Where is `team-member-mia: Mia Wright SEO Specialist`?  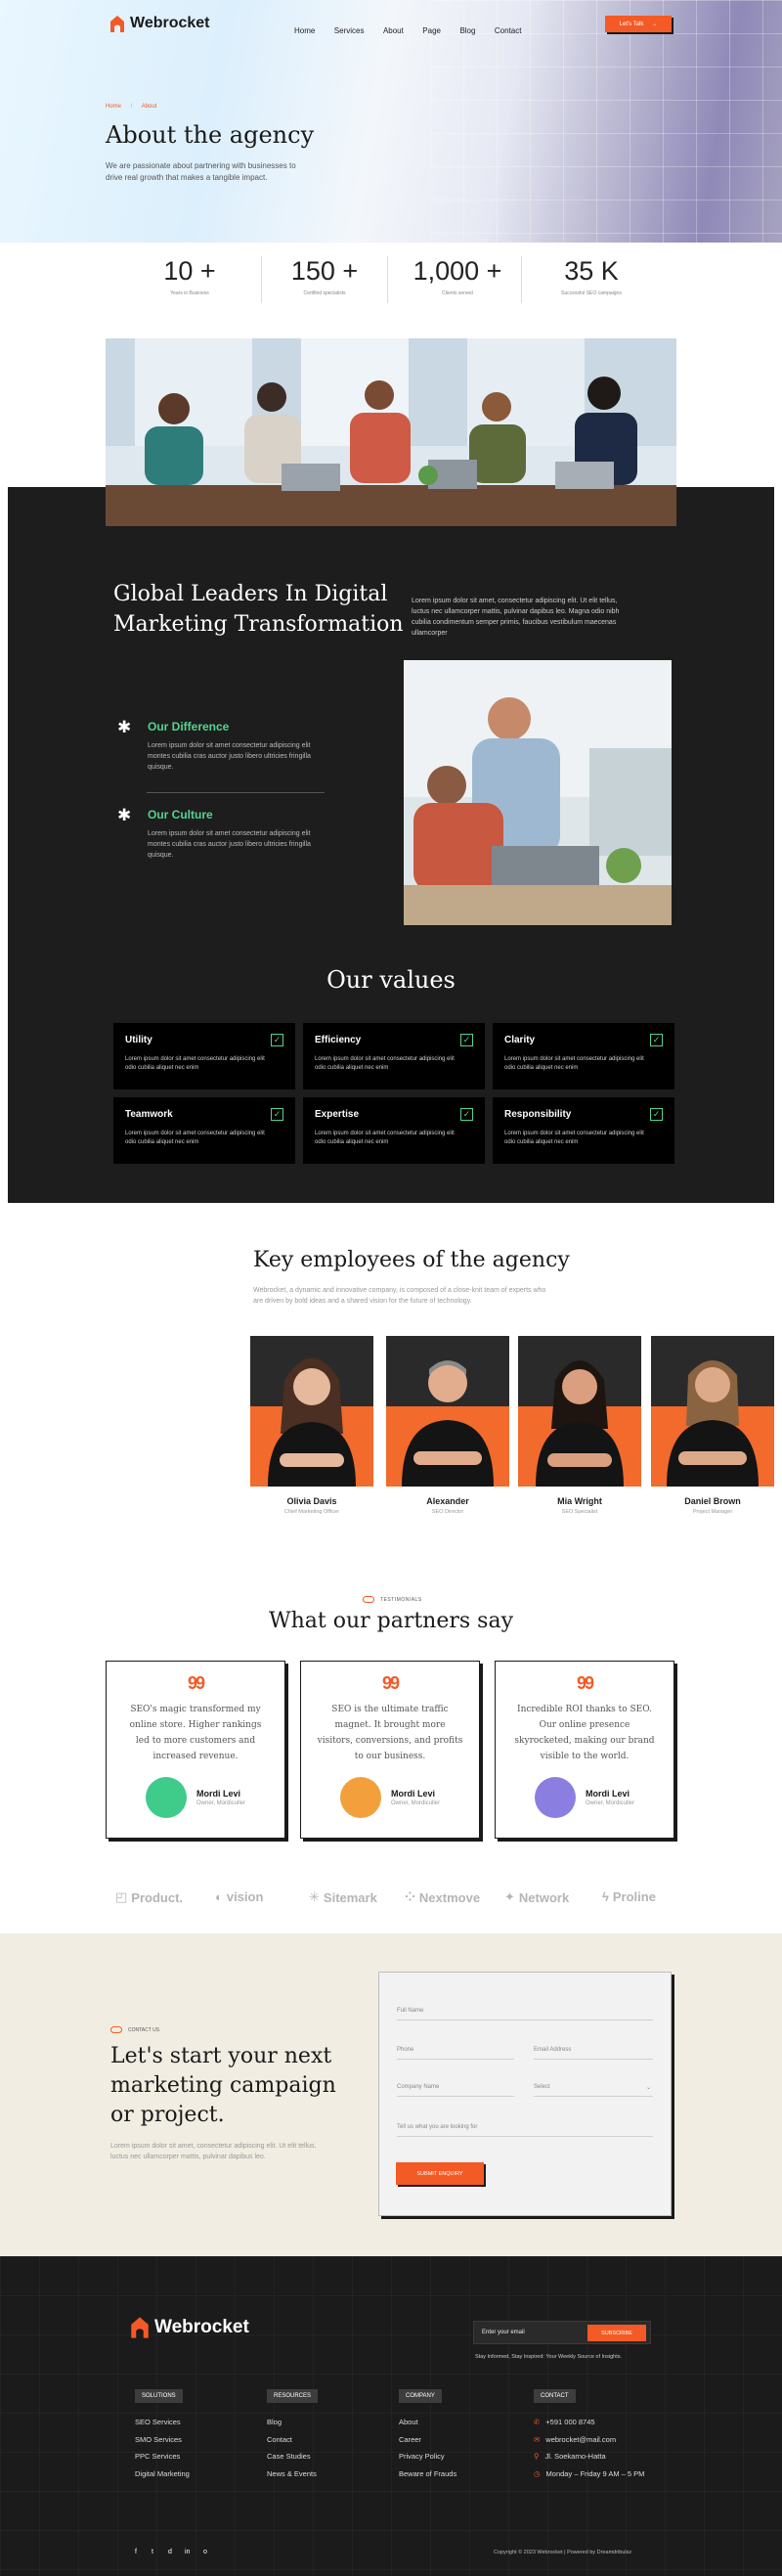 team-member-mia: Mia Wright SEO Specialist is located at coordinates (580, 1426).